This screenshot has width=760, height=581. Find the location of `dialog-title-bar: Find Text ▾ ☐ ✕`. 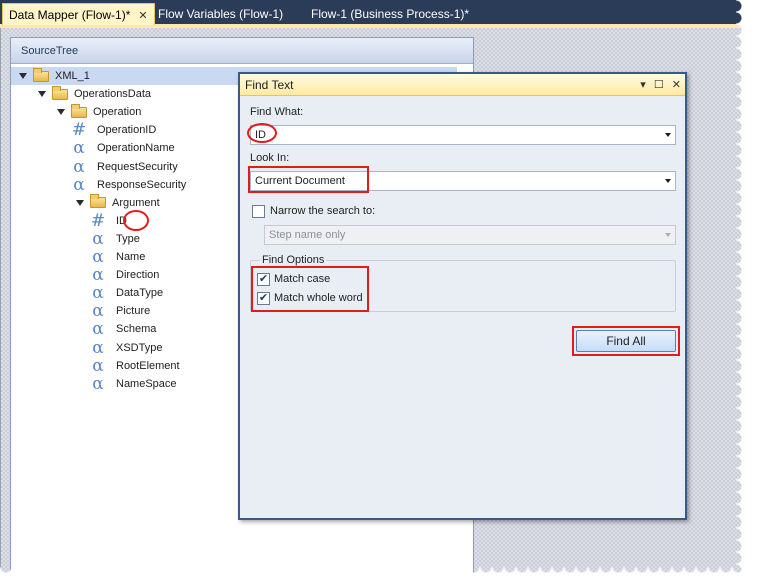

dialog-title-bar: Find Text ▾ ☐ ✕ is located at coordinates (462, 85).